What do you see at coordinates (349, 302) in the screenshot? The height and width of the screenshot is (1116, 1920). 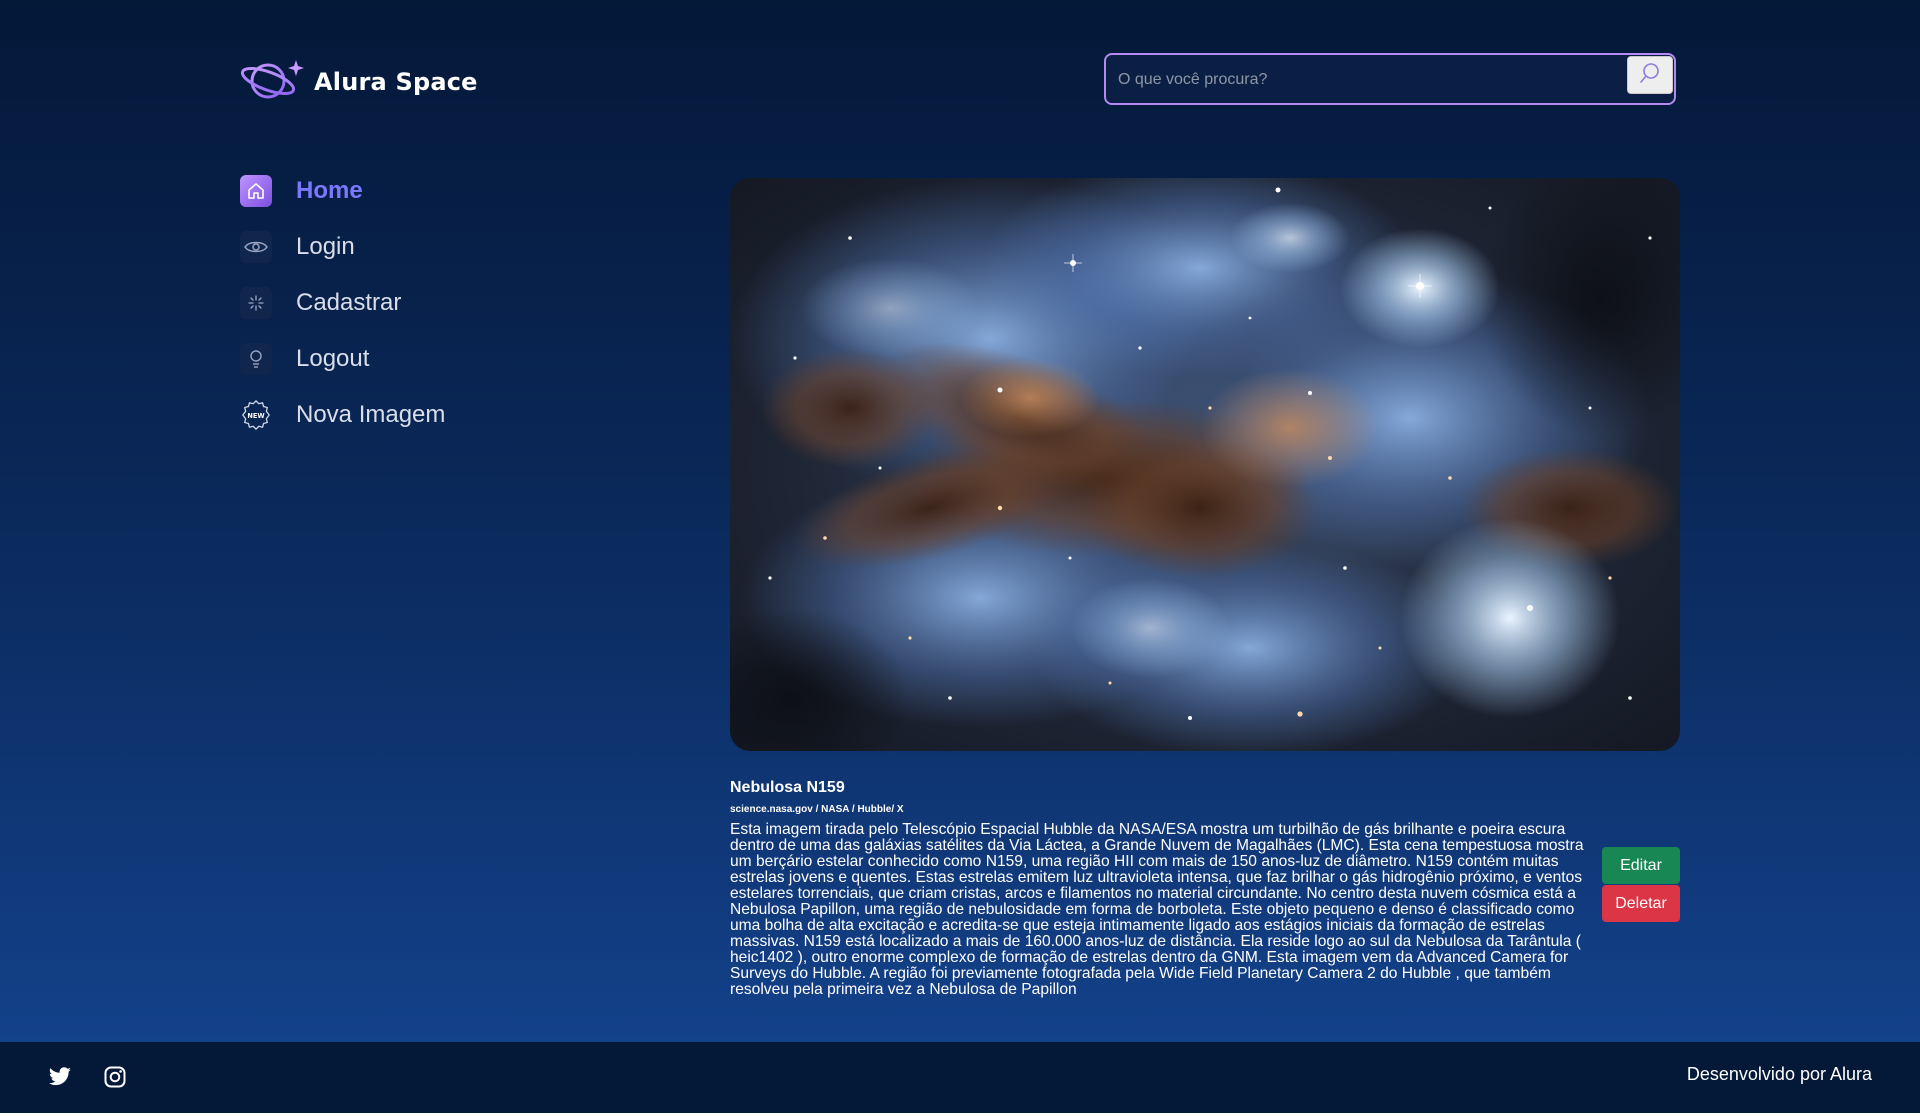 I see `sidebar-item-label: Cadastrar` at bounding box center [349, 302].